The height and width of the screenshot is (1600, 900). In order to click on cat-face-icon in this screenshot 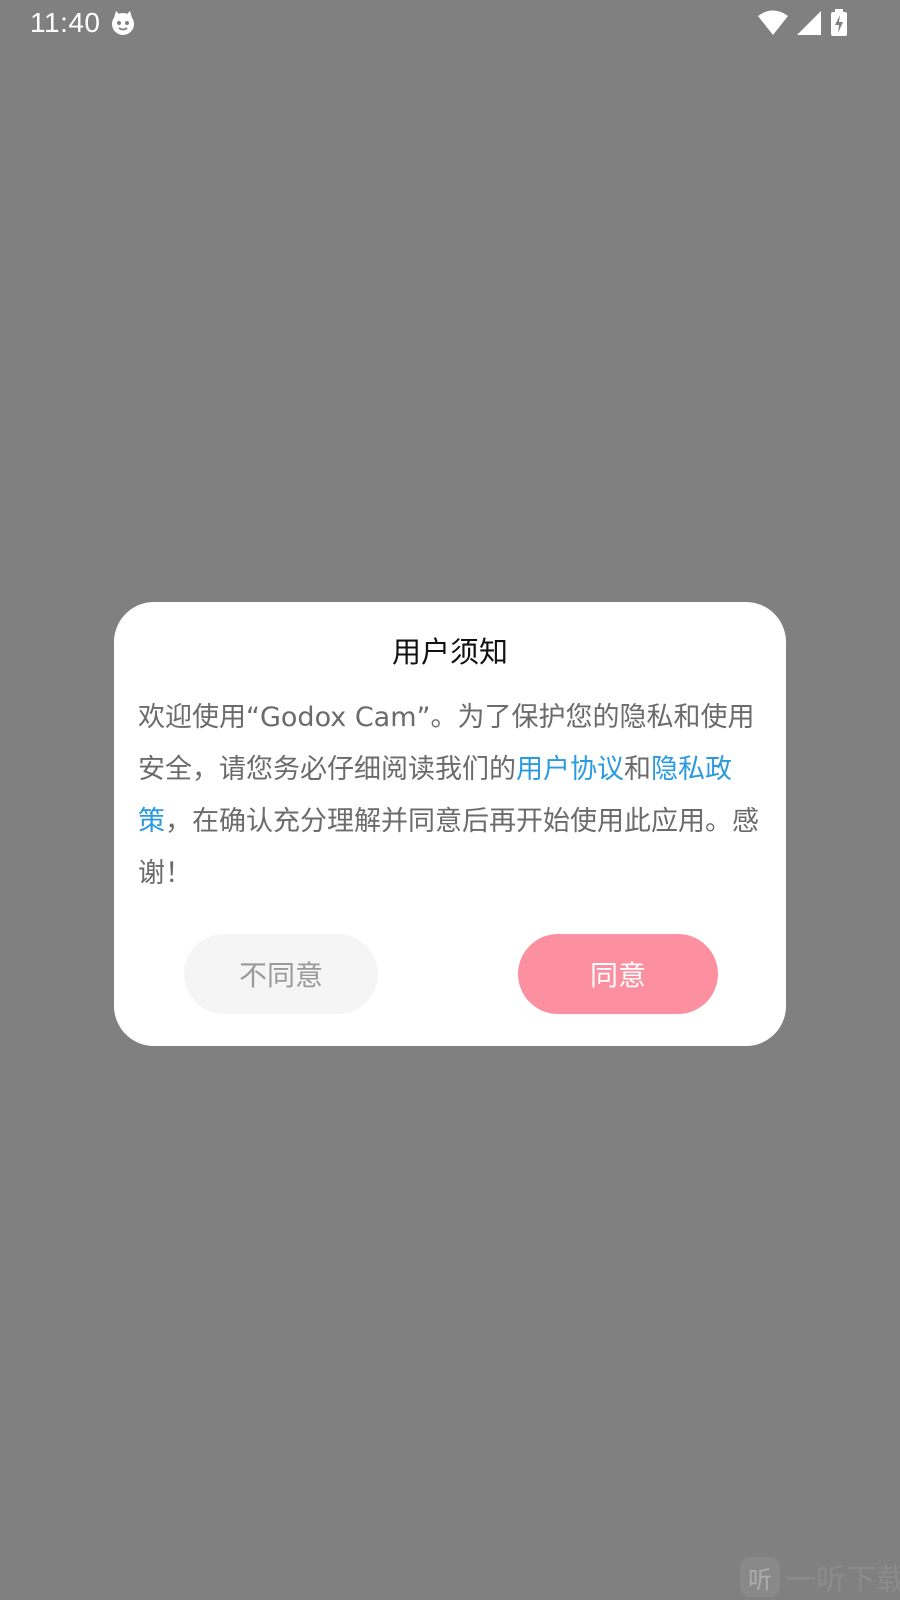, I will do `click(123, 23)`.